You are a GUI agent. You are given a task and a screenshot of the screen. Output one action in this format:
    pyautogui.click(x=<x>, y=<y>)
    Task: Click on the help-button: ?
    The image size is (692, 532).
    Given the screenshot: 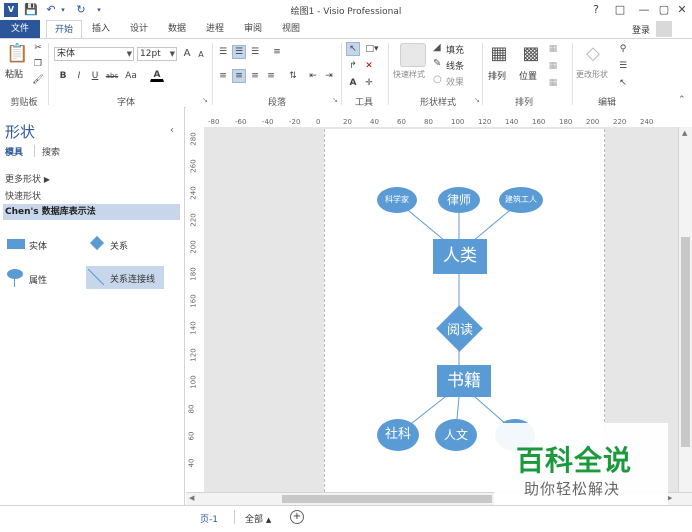 What is the action you would take?
    pyautogui.click(x=596, y=10)
    